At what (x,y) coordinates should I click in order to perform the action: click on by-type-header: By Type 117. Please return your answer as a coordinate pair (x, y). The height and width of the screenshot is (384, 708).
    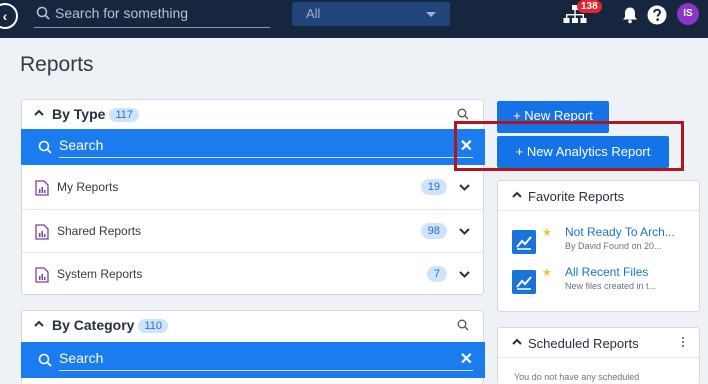
    Looking at the image, I should click on (252, 114).